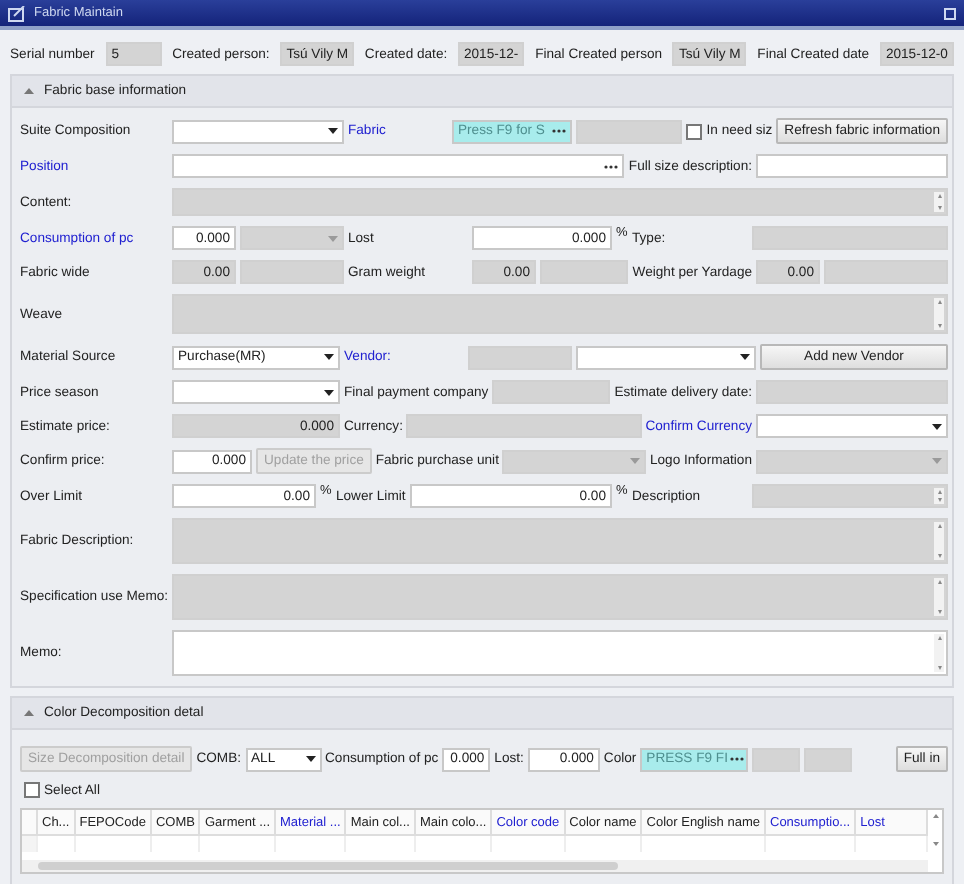 This screenshot has width=964, height=884. I want to click on maximize-icon, so click(950, 13).